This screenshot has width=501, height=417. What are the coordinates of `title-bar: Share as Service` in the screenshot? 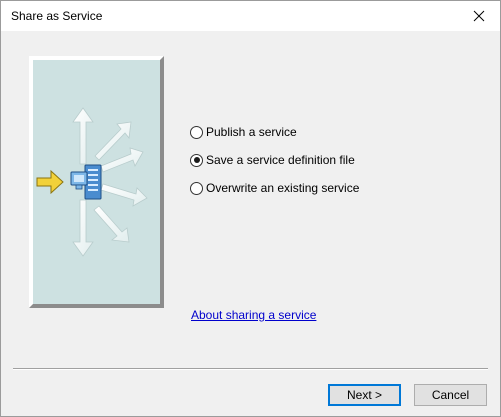 It's located at (250, 16).